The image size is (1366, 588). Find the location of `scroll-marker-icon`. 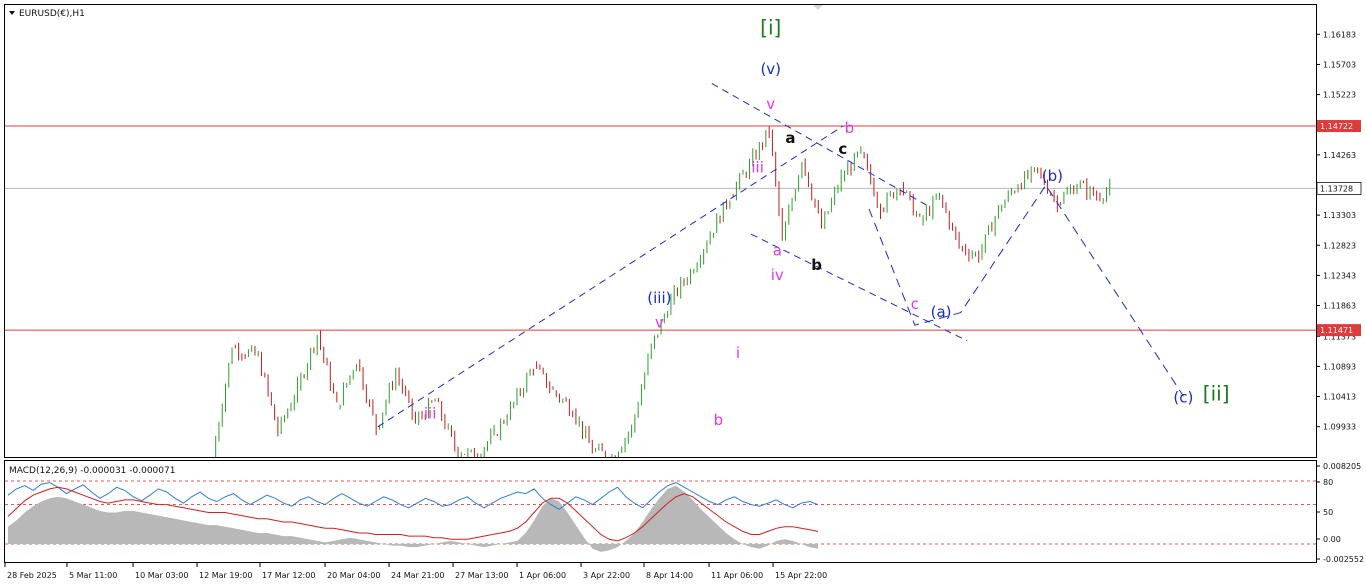

scroll-marker-icon is located at coordinates (818, 7).